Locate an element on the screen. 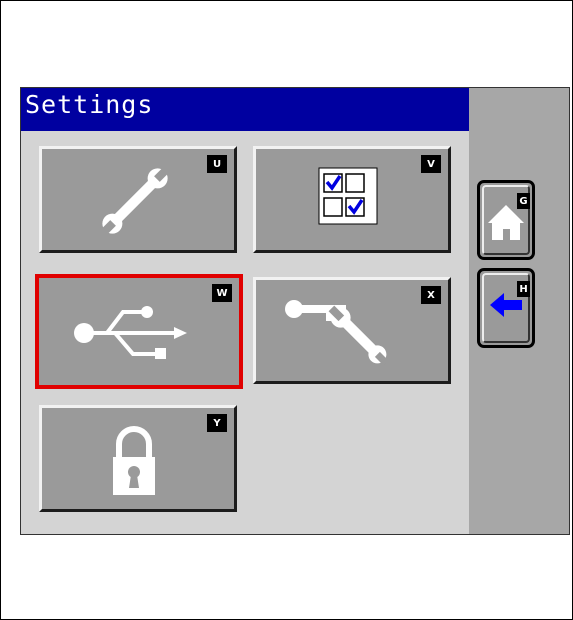 This screenshot has width=573, height=620. tile-key-wrench: X is located at coordinates (352, 330).